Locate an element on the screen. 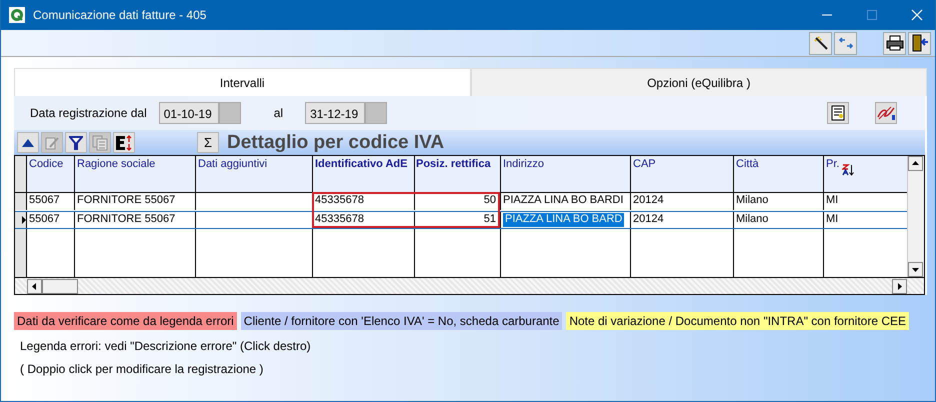 This screenshot has width=936, height=402. table-cell: 50 is located at coordinates (458, 201).